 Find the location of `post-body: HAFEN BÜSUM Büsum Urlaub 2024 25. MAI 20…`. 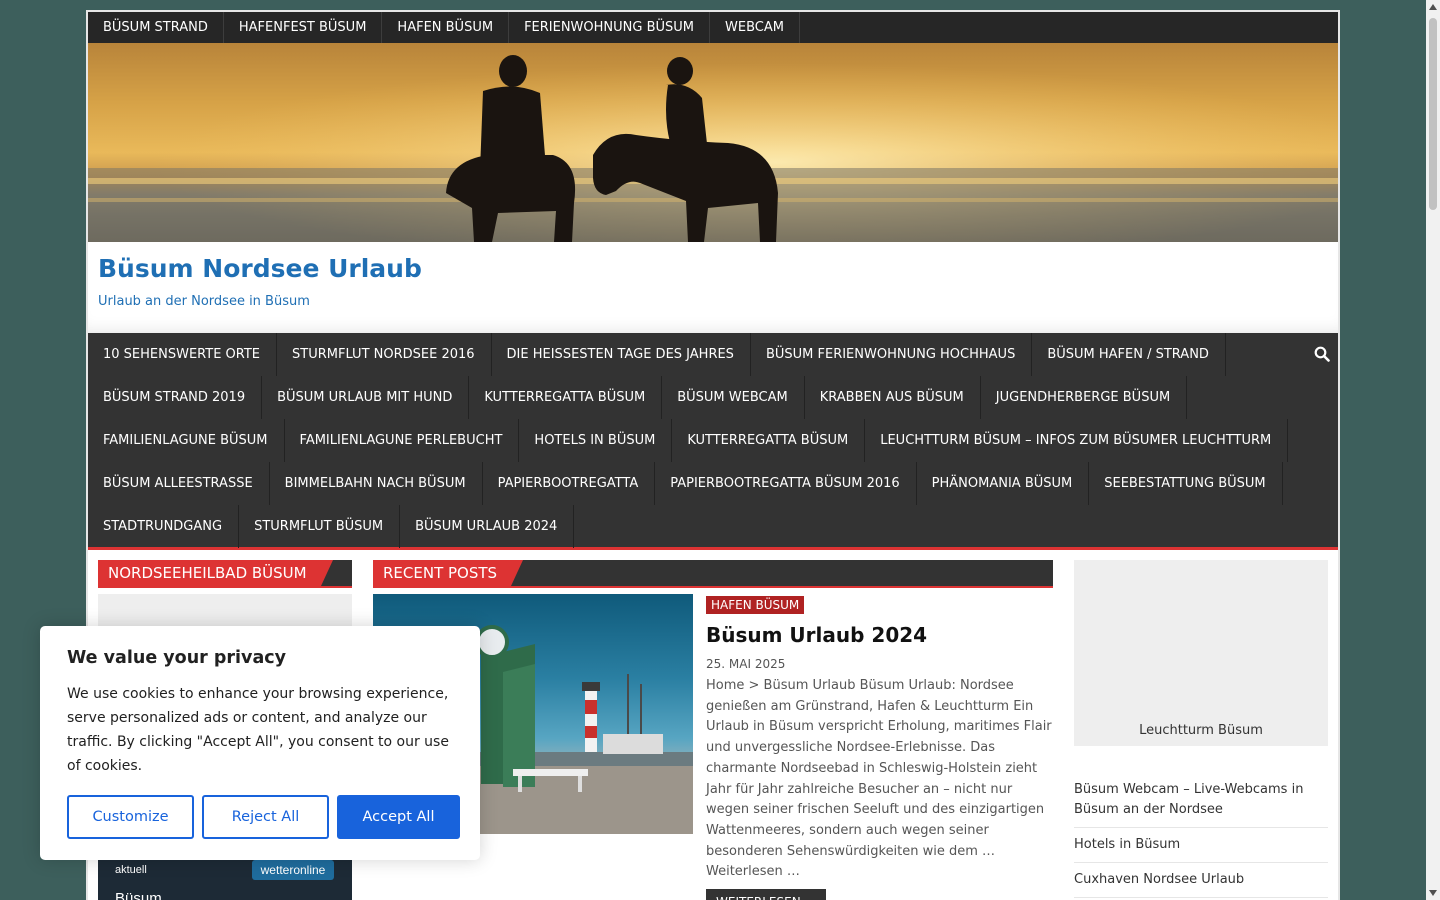

post-body: HAFEN BÜSUM Büsum Urlaub 2024 25. MAI 20… is located at coordinates (879, 747).